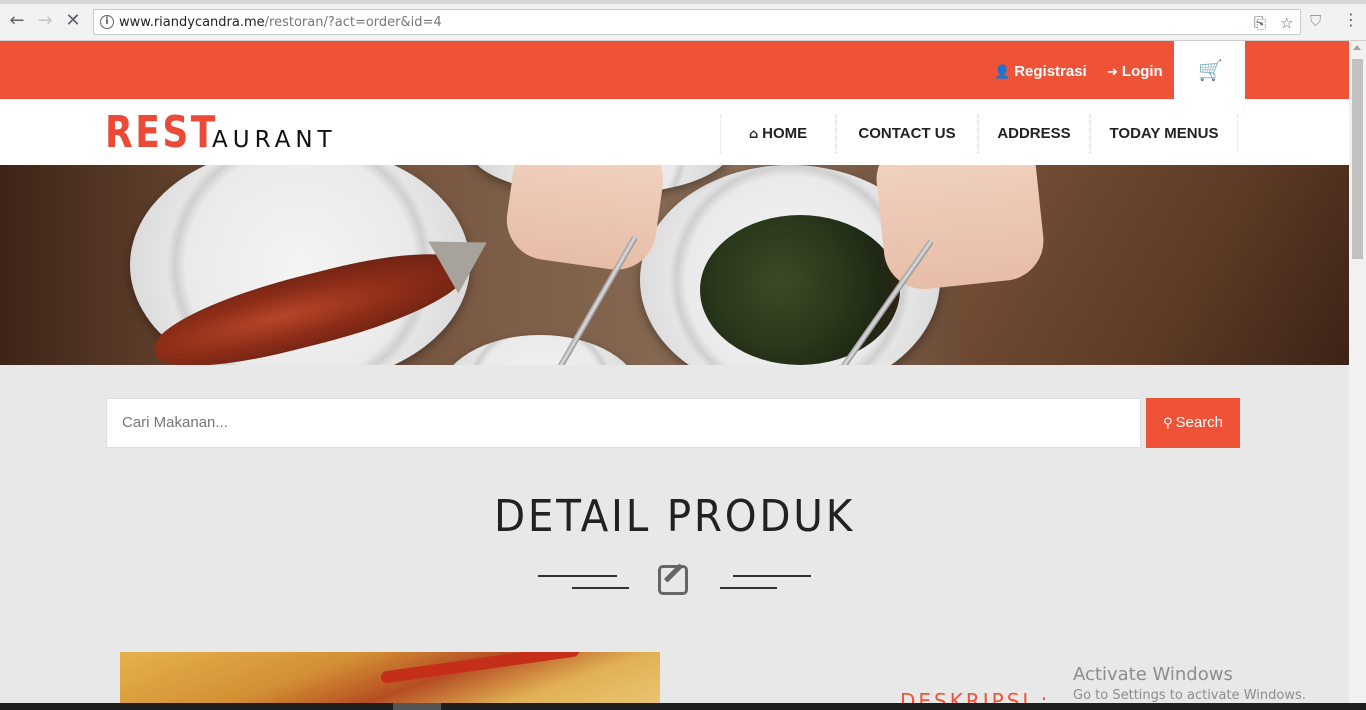 This screenshot has height=710, width=1366. Describe the element at coordinates (683, 2) in the screenshot. I see `tab-strip` at that location.